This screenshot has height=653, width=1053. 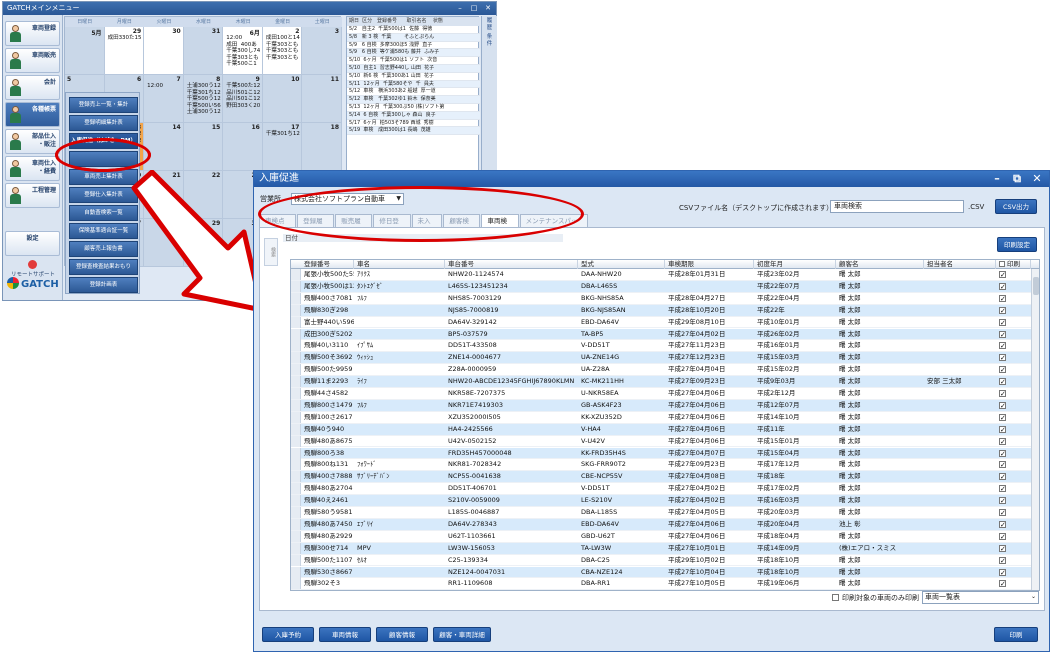 I want to click on column-header: 初度年月, so click(x=795, y=264).